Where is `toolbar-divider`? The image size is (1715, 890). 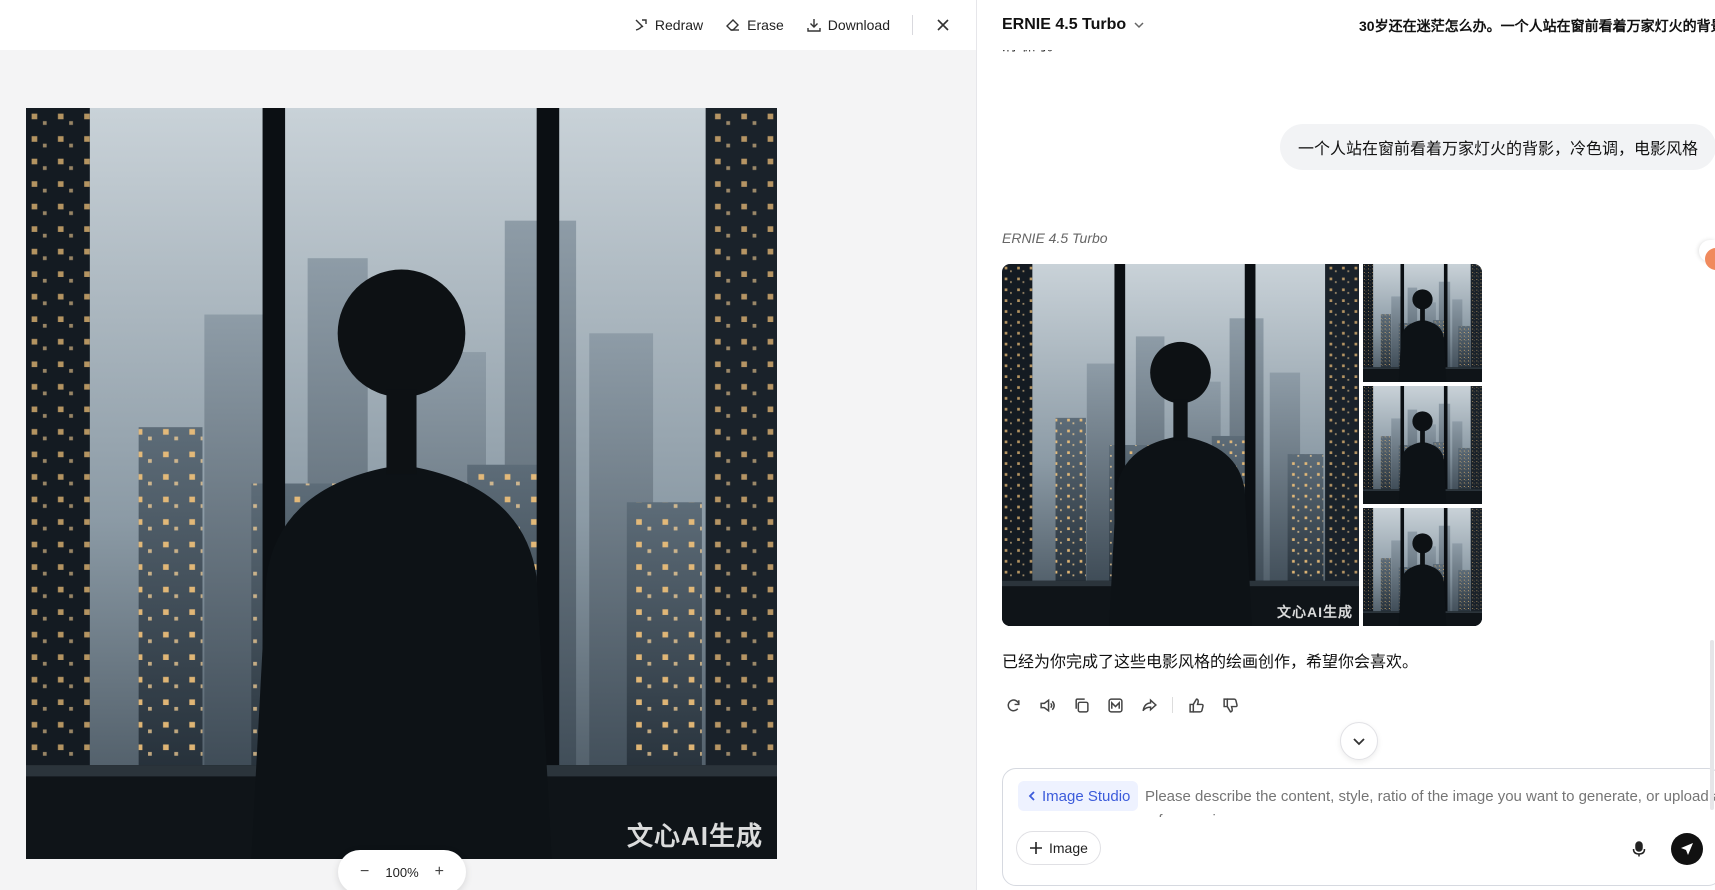 toolbar-divider is located at coordinates (912, 25).